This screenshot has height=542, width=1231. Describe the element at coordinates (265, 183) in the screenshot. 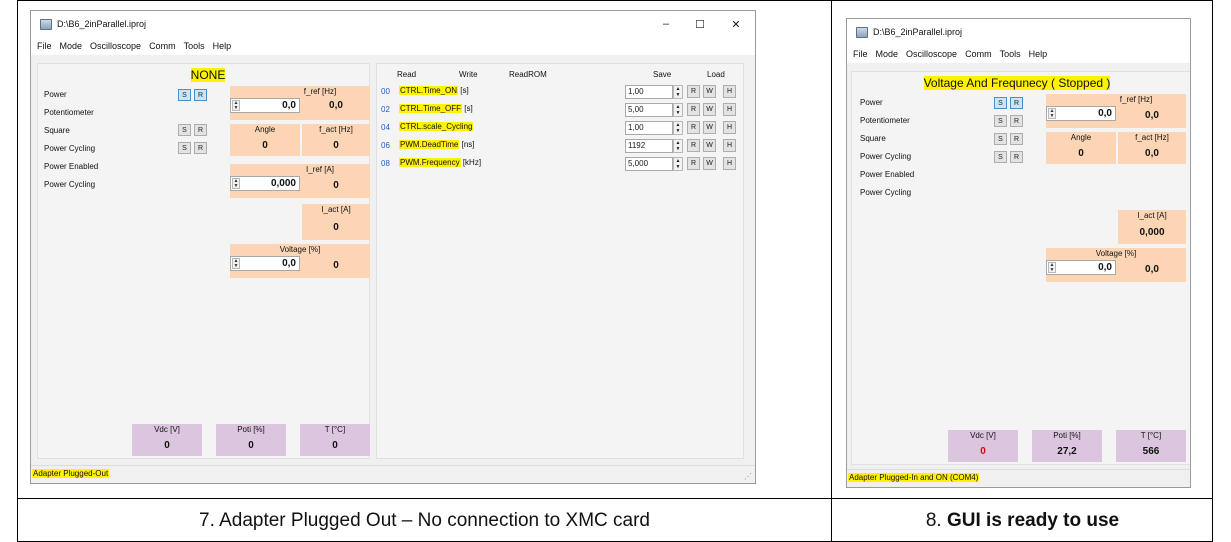

I see `i-ref-input: ▲ ▼ 0,000` at that location.